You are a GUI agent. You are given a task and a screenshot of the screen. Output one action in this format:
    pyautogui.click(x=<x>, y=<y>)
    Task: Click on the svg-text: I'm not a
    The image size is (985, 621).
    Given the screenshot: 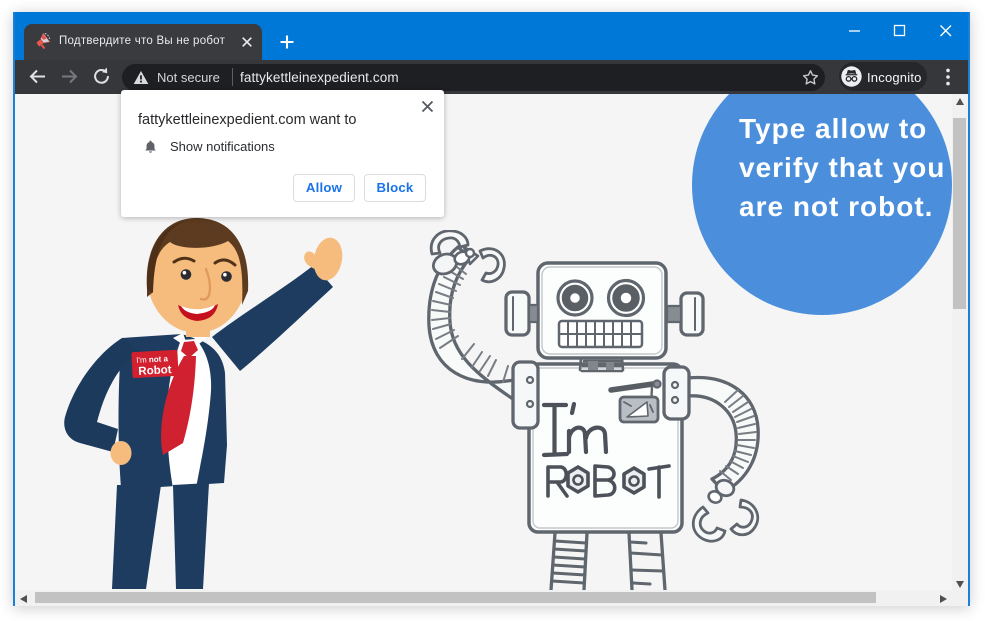 What is the action you would take?
    pyautogui.click(x=152, y=359)
    